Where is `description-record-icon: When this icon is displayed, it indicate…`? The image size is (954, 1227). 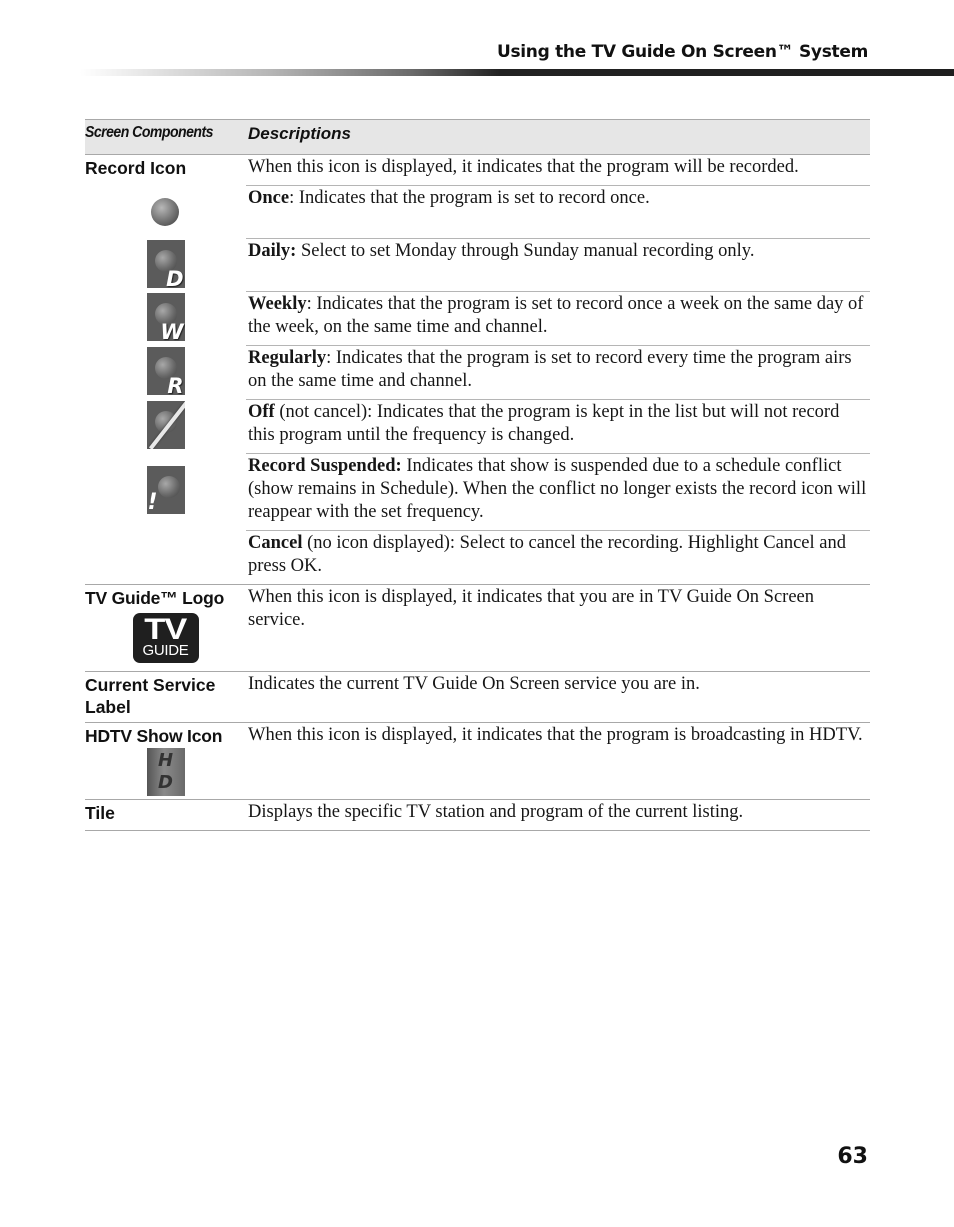 description-record-icon: When this icon is displayed, it indicate… is located at coordinates (523, 167).